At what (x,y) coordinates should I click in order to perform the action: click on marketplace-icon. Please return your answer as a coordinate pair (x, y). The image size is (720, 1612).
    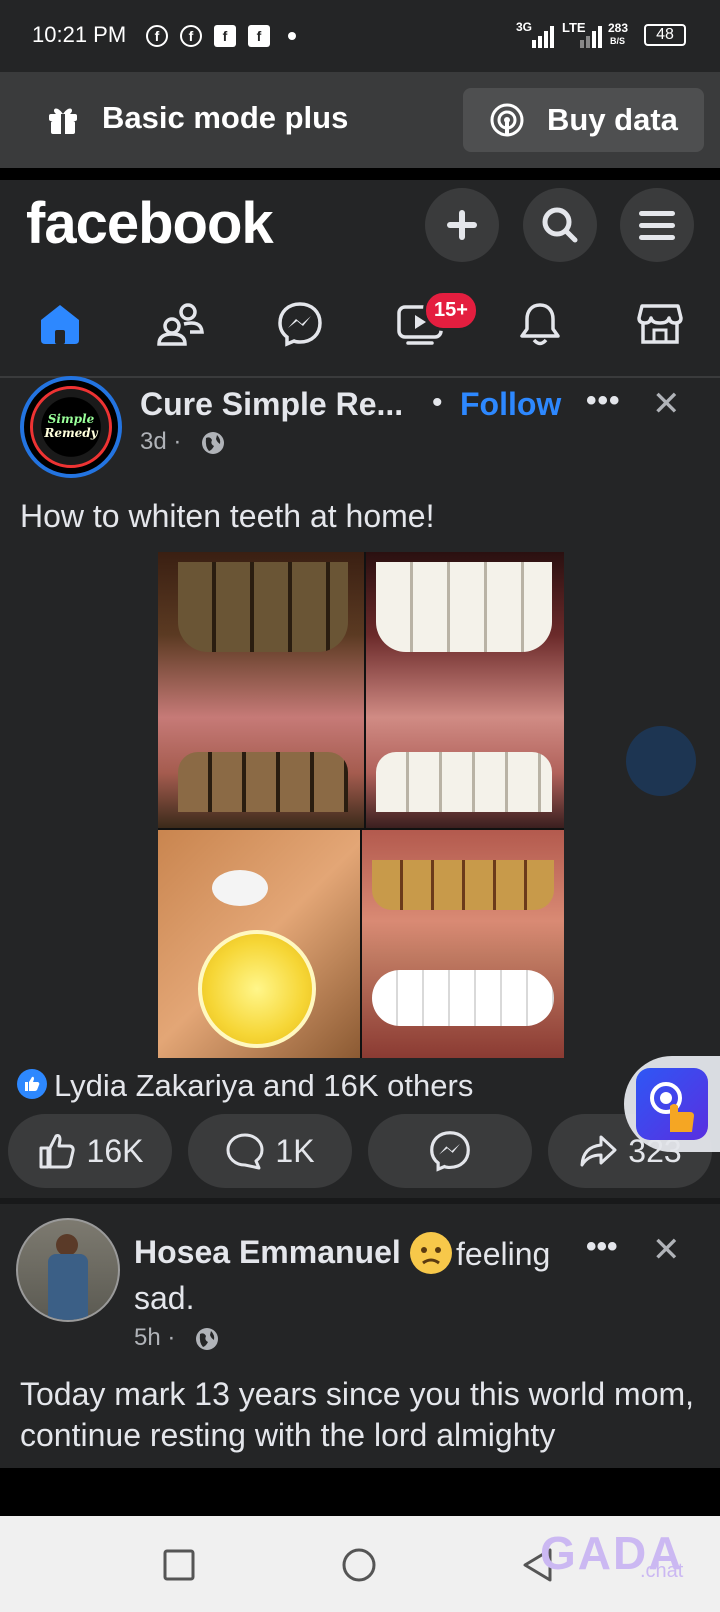
    Looking at the image, I should click on (660, 324).